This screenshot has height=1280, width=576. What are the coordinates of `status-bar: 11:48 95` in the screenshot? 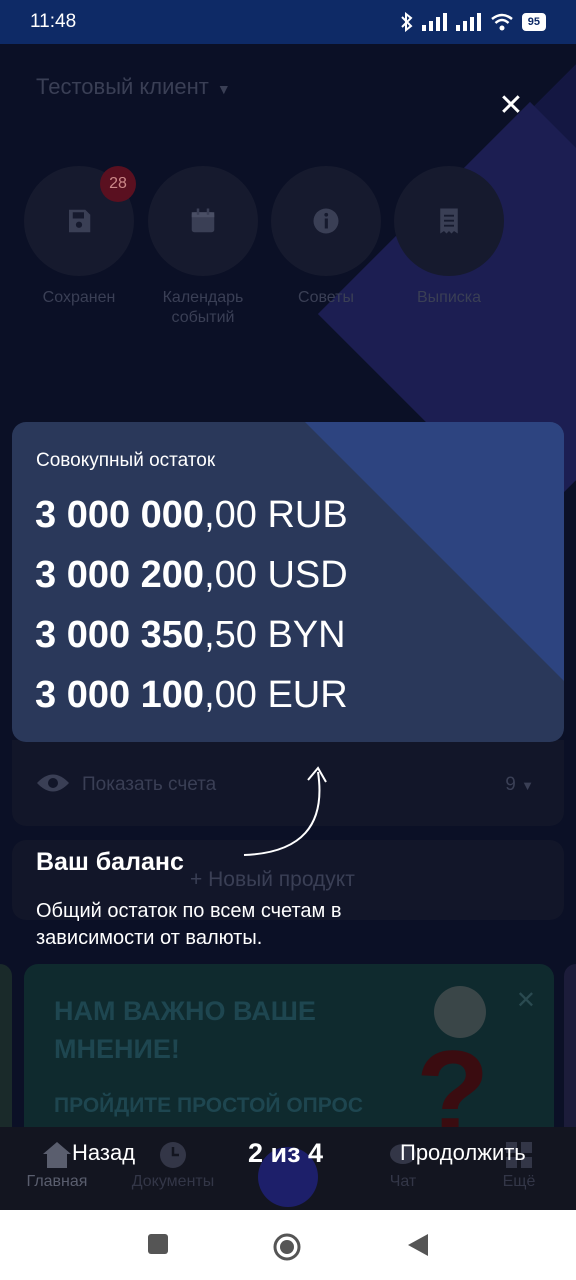 It's located at (288, 22).